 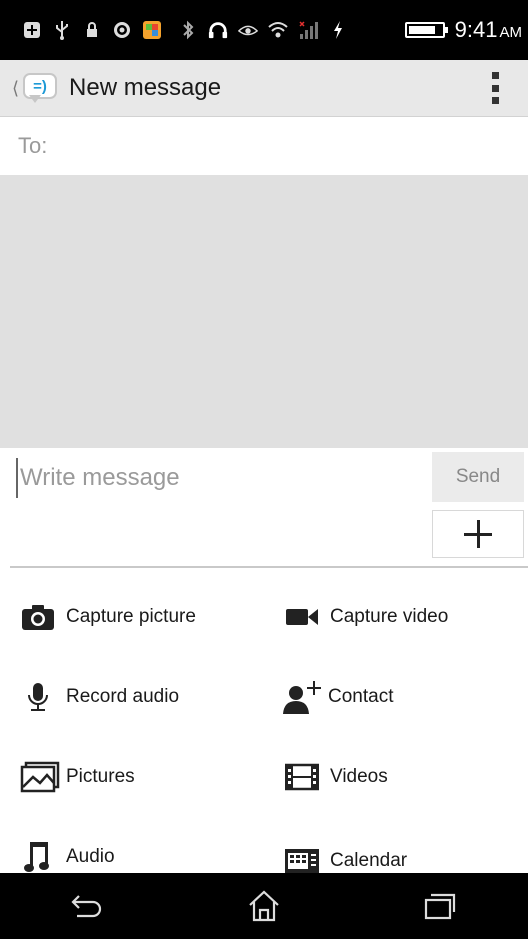 I want to click on videos-option: Videos, so click(x=336, y=777).